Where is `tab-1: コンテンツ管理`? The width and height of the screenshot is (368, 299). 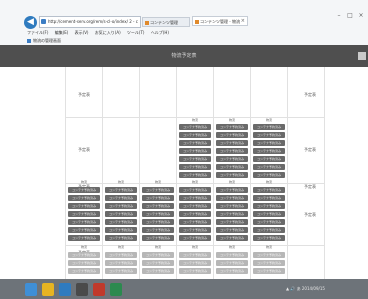
tab-1: コンテンツ管理 is located at coordinates (166, 22).